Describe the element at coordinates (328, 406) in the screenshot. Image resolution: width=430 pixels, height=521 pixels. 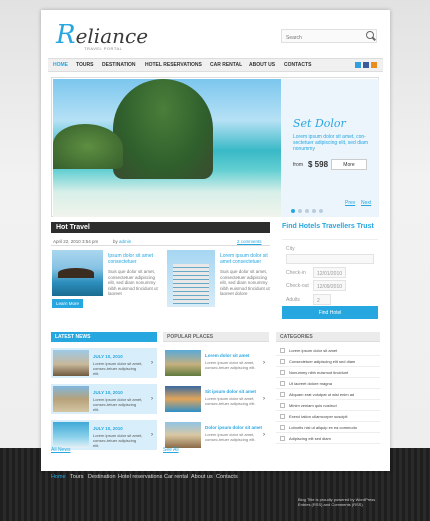
I see `category-item: Minim veniam quis nostrud` at that location.